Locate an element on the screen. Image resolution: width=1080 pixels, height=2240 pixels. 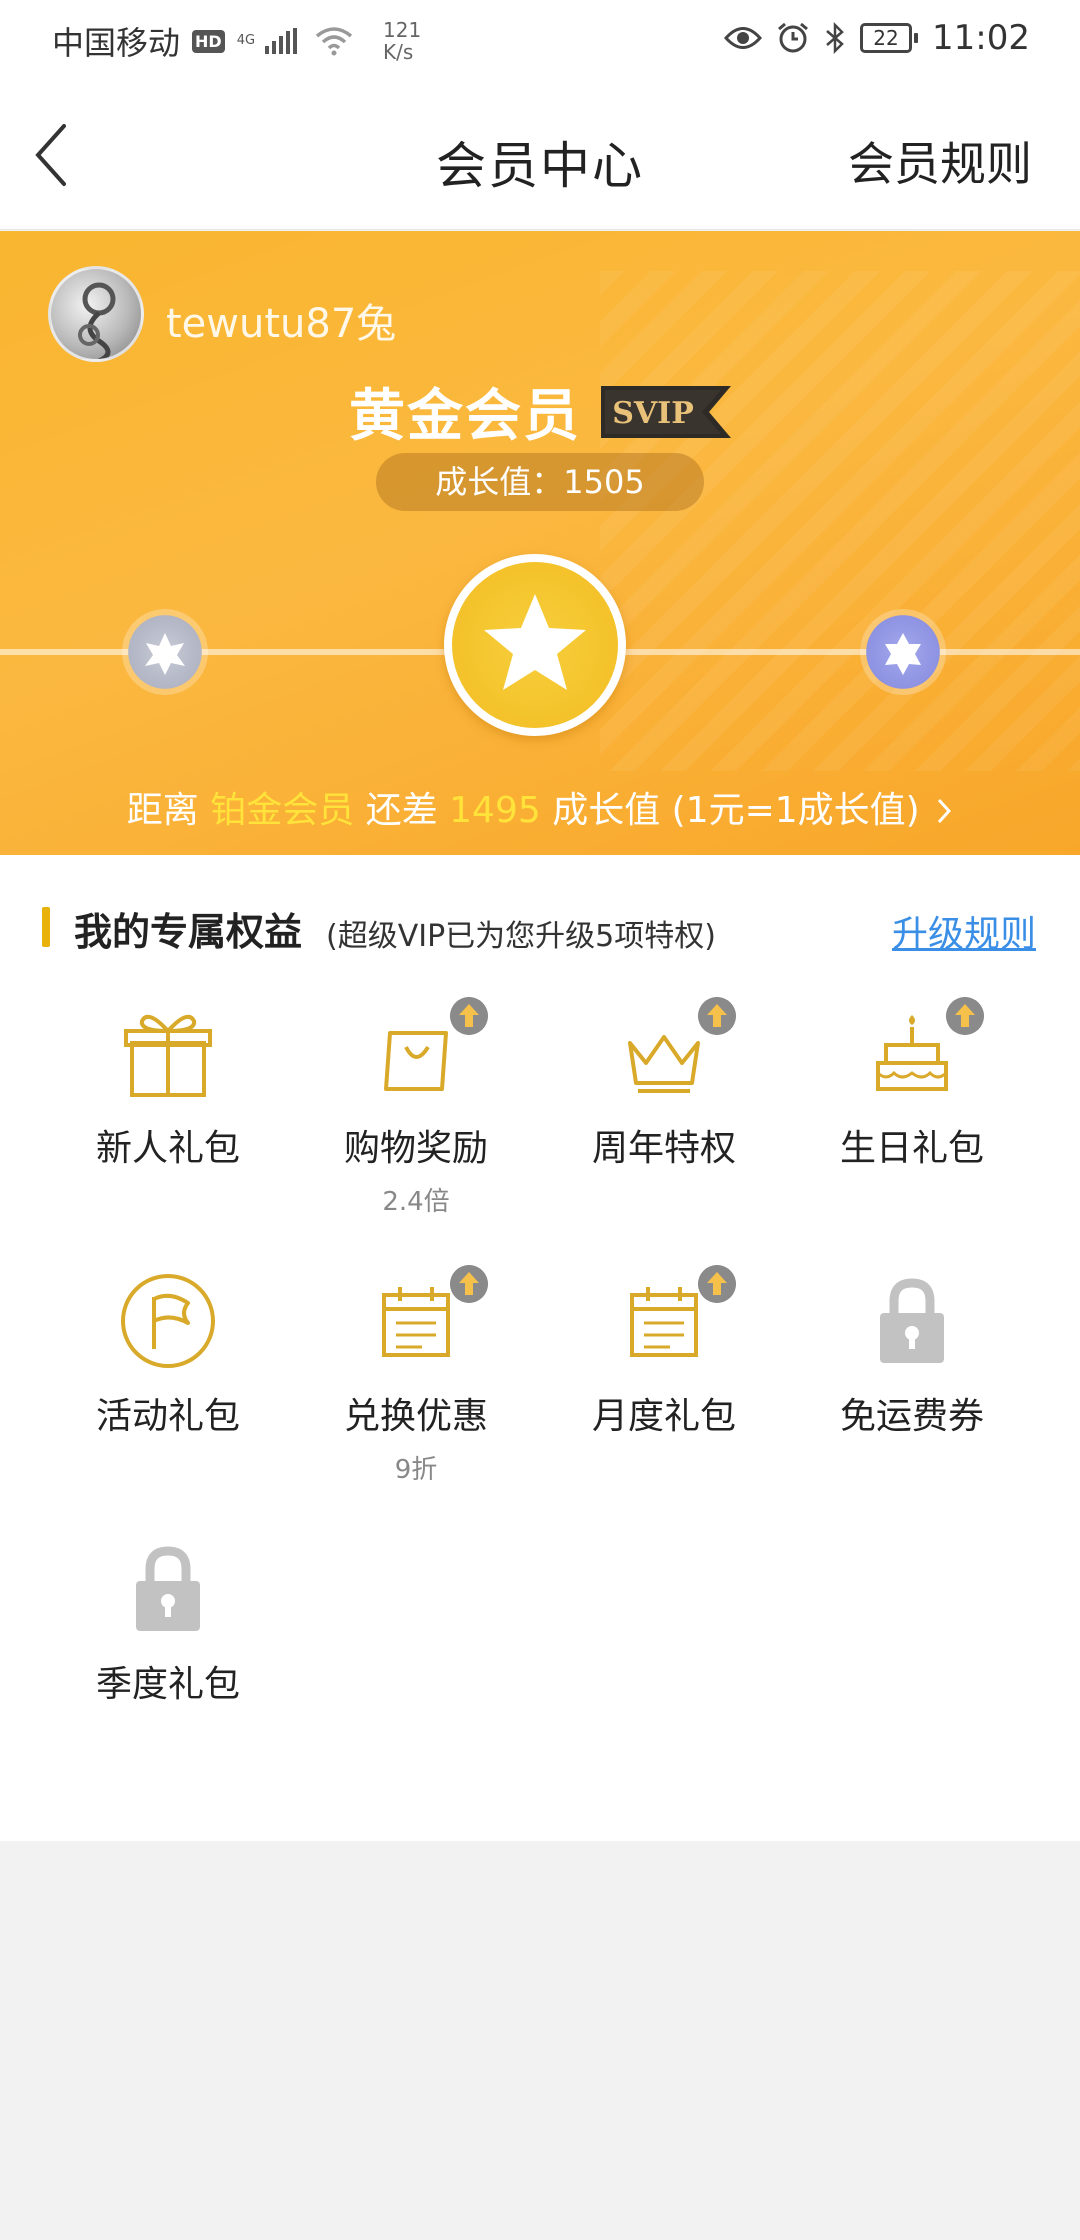
gold-level-node is located at coordinates (535, 645).